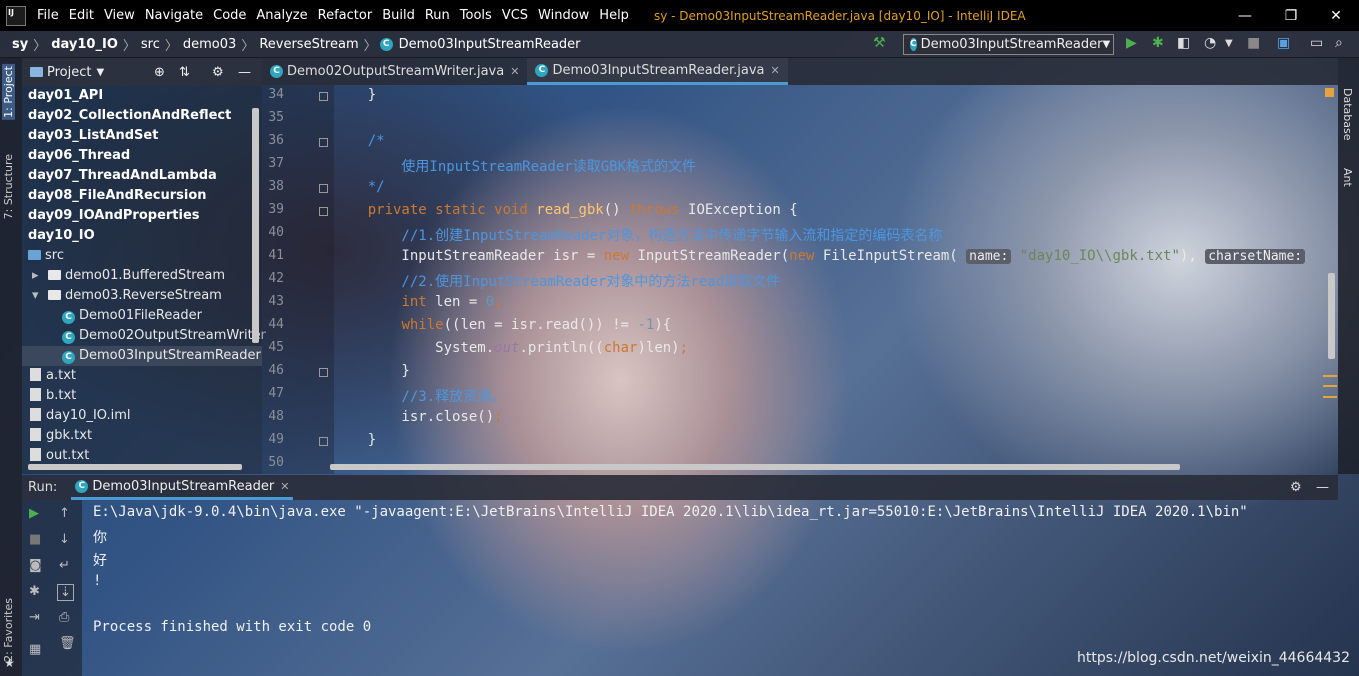 Image resolution: width=1359 pixels, height=676 pixels. Describe the element at coordinates (142, 316) in the screenshot. I see `tree-item: C Demo01FileReader` at that location.